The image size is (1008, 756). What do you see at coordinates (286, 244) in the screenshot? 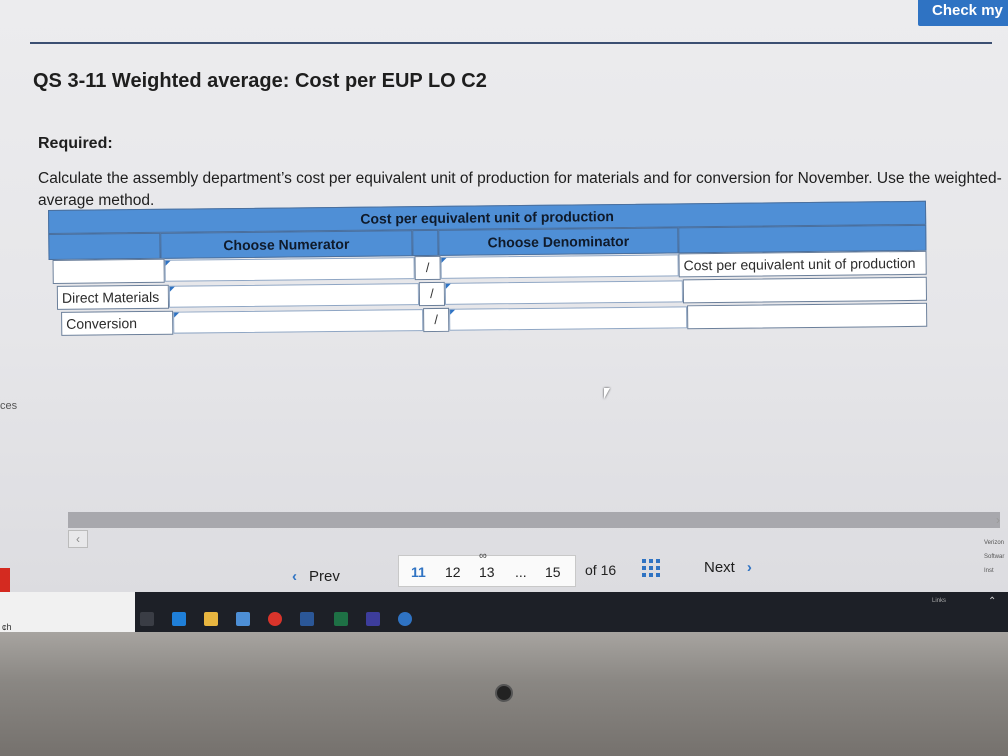
I see `numerator-header: Choose Numerator` at bounding box center [286, 244].